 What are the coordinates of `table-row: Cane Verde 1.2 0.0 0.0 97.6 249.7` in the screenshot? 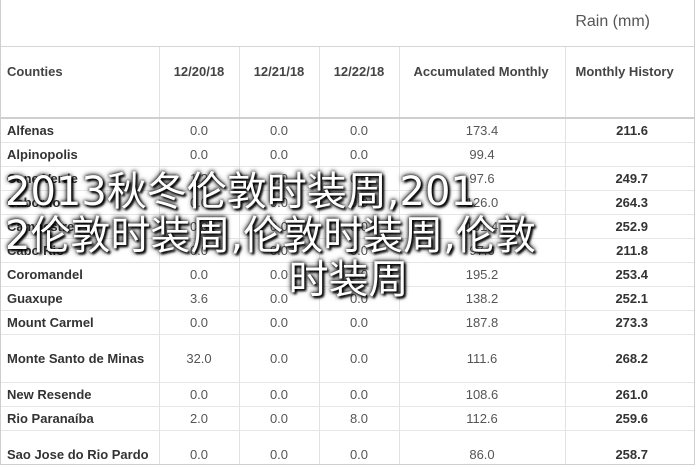 It's located at (347, 178).